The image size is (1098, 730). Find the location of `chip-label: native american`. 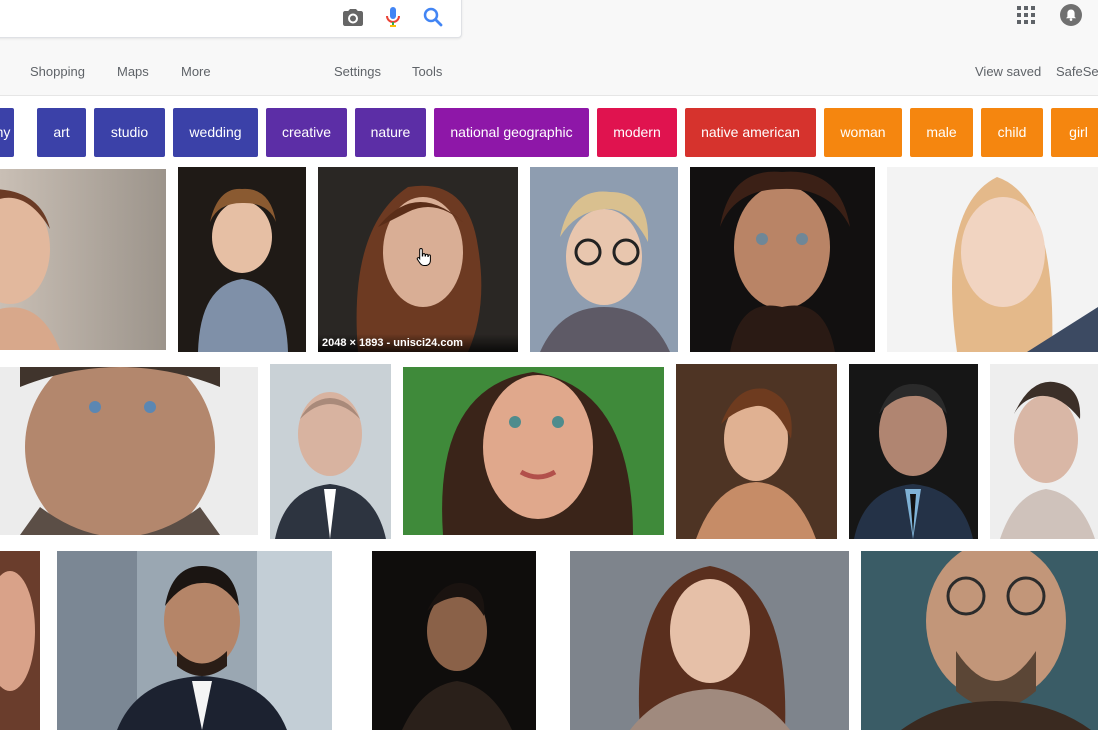

chip-label: native american is located at coordinates (750, 132).